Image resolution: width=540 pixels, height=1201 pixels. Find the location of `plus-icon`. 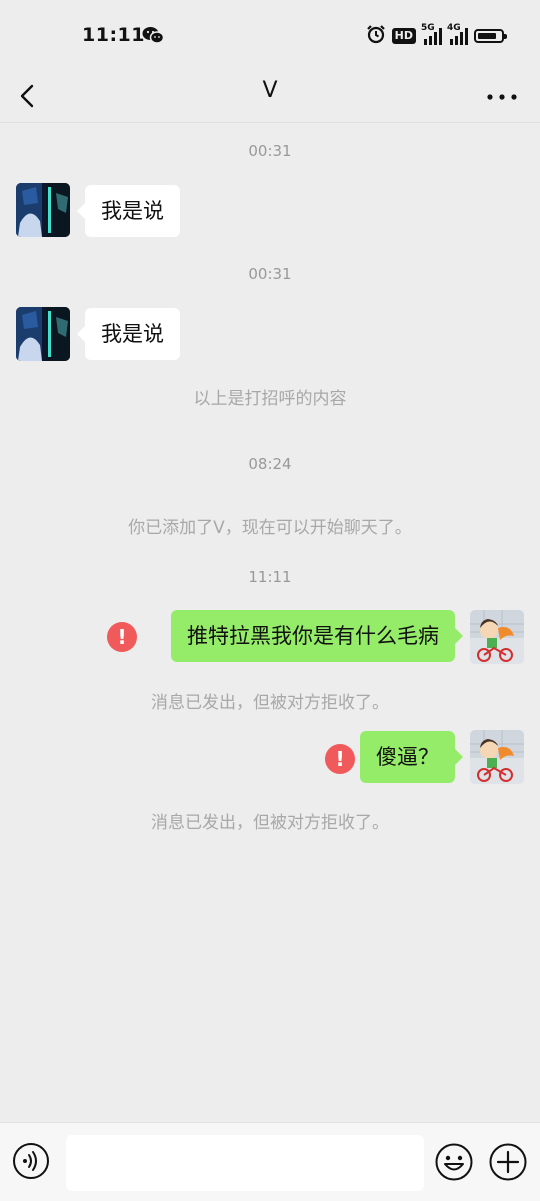

plus-icon is located at coordinates (508, 1162).